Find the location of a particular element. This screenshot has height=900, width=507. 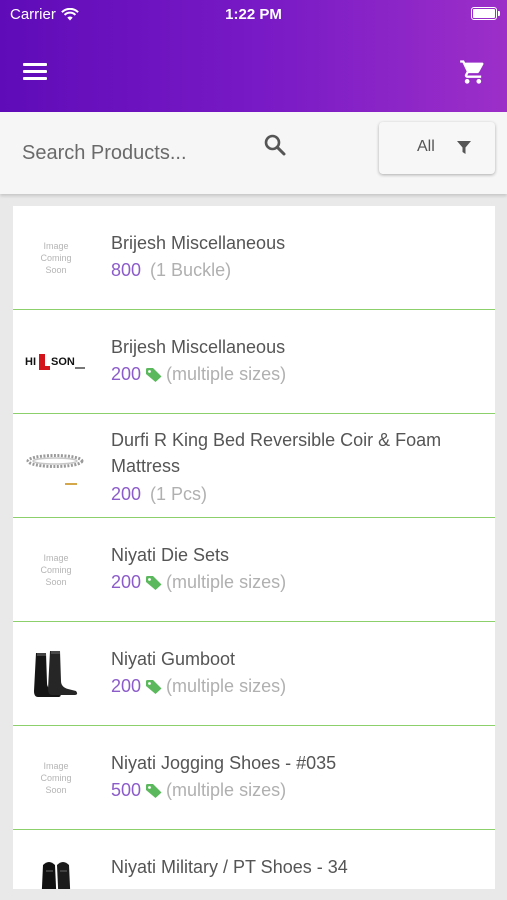

menu-button is located at coordinates (35, 73).